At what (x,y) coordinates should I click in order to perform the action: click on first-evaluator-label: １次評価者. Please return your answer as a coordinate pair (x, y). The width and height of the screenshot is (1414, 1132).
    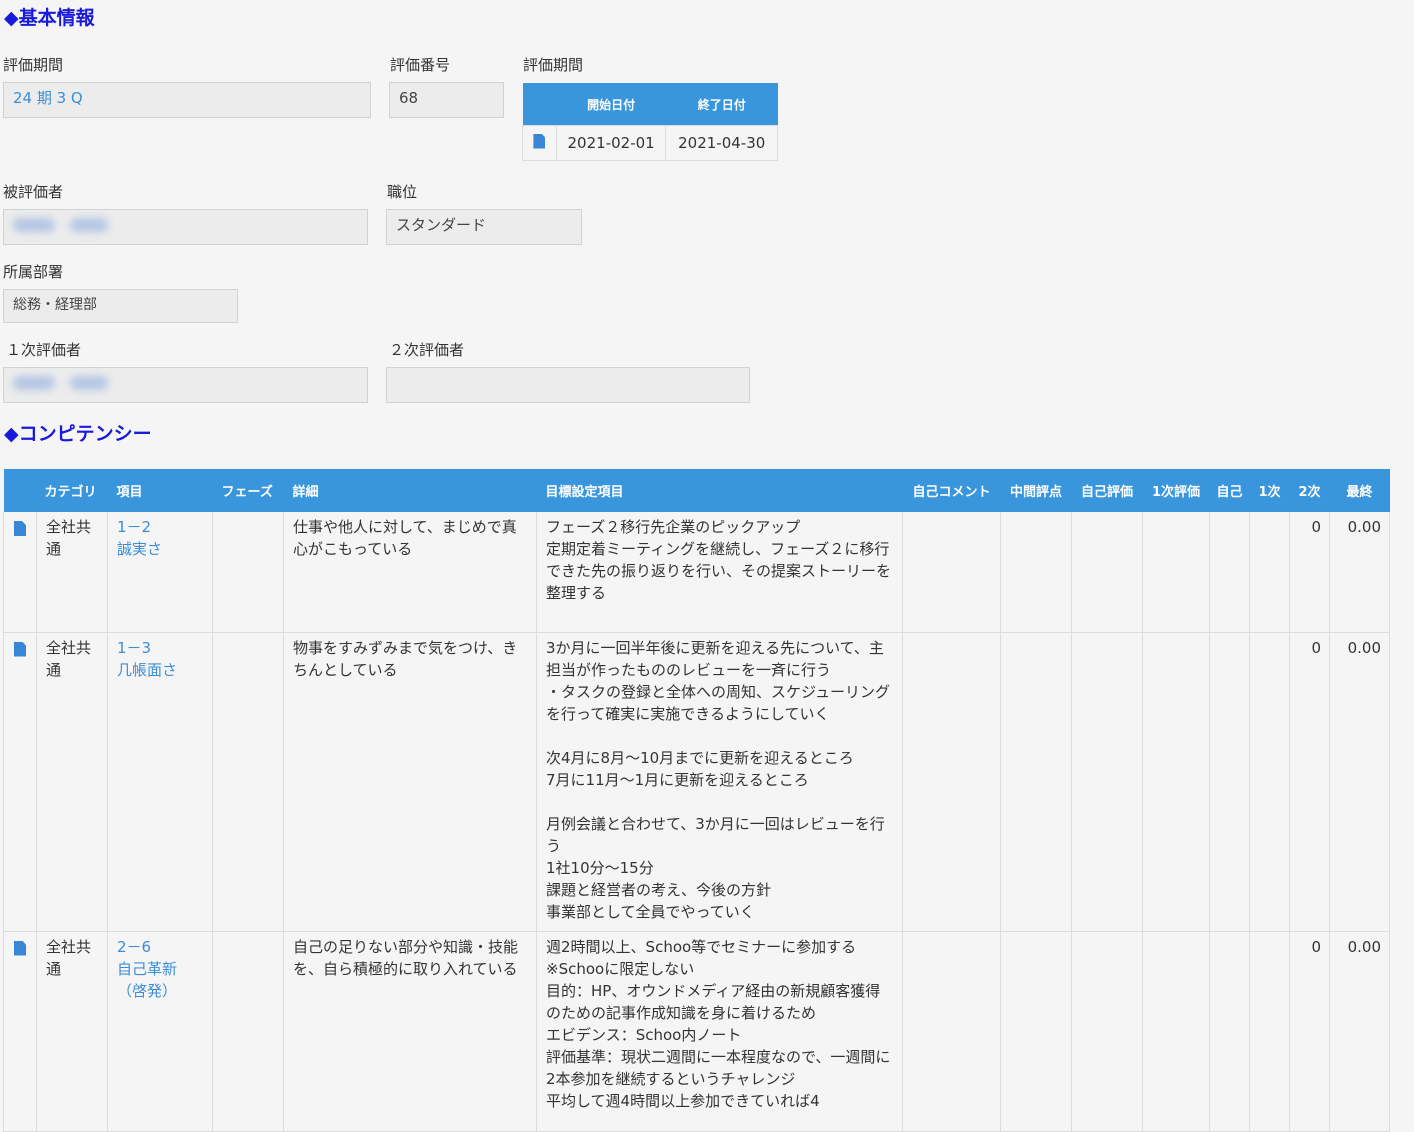
    Looking at the image, I should click on (44, 350).